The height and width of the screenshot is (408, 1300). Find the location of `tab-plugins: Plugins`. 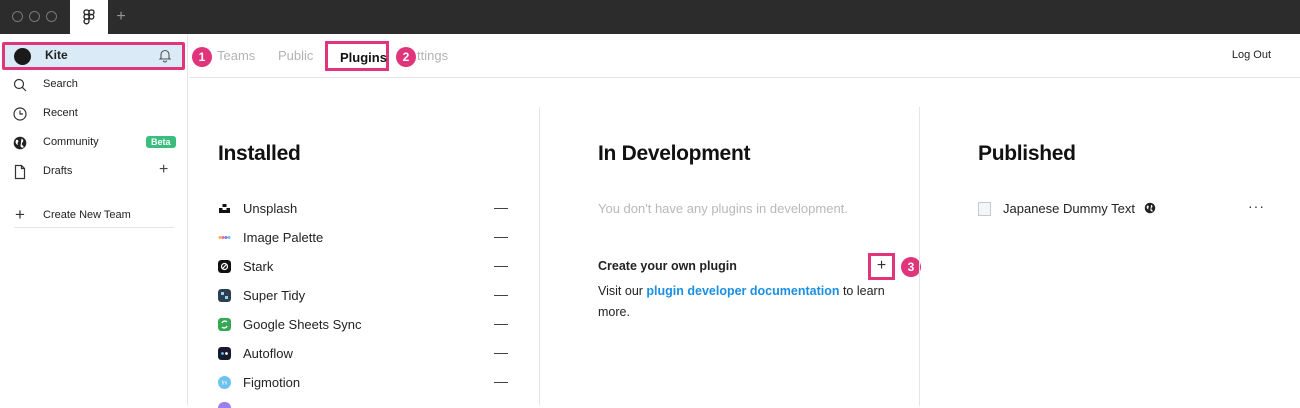

tab-plugins: Plugins is located at coordinates (357, 56).